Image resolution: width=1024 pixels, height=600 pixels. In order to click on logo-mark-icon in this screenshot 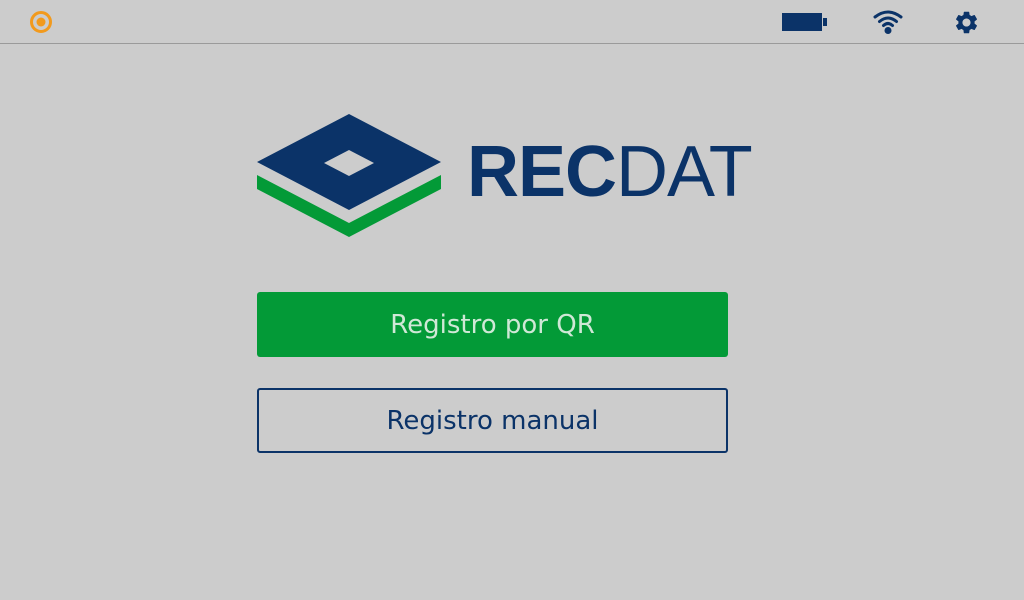, I will do `click(349, 175)`.